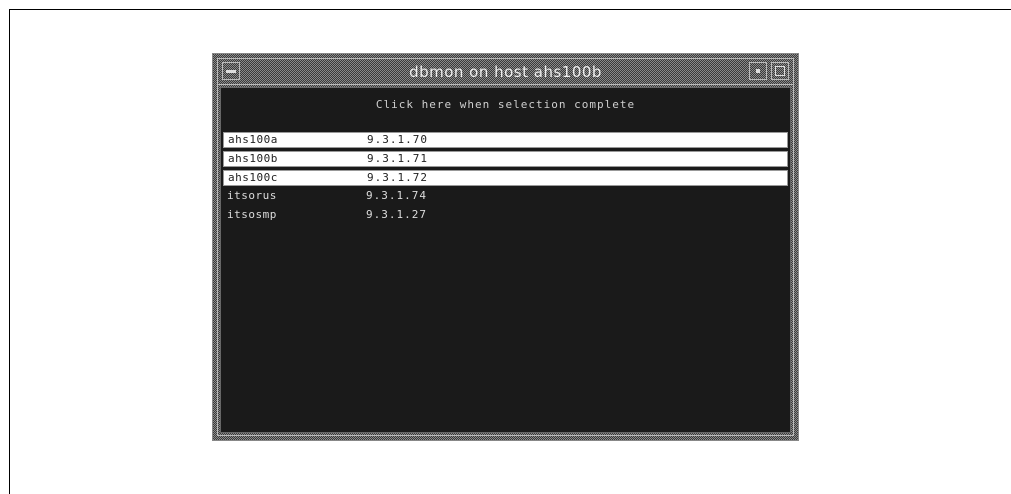 The image size is (1011, 494). What do you see at coordinates (505, 140) in the screenshot?
I see `host-row: ahs100a 9.3.1.70` at bounding box center [505, 140].